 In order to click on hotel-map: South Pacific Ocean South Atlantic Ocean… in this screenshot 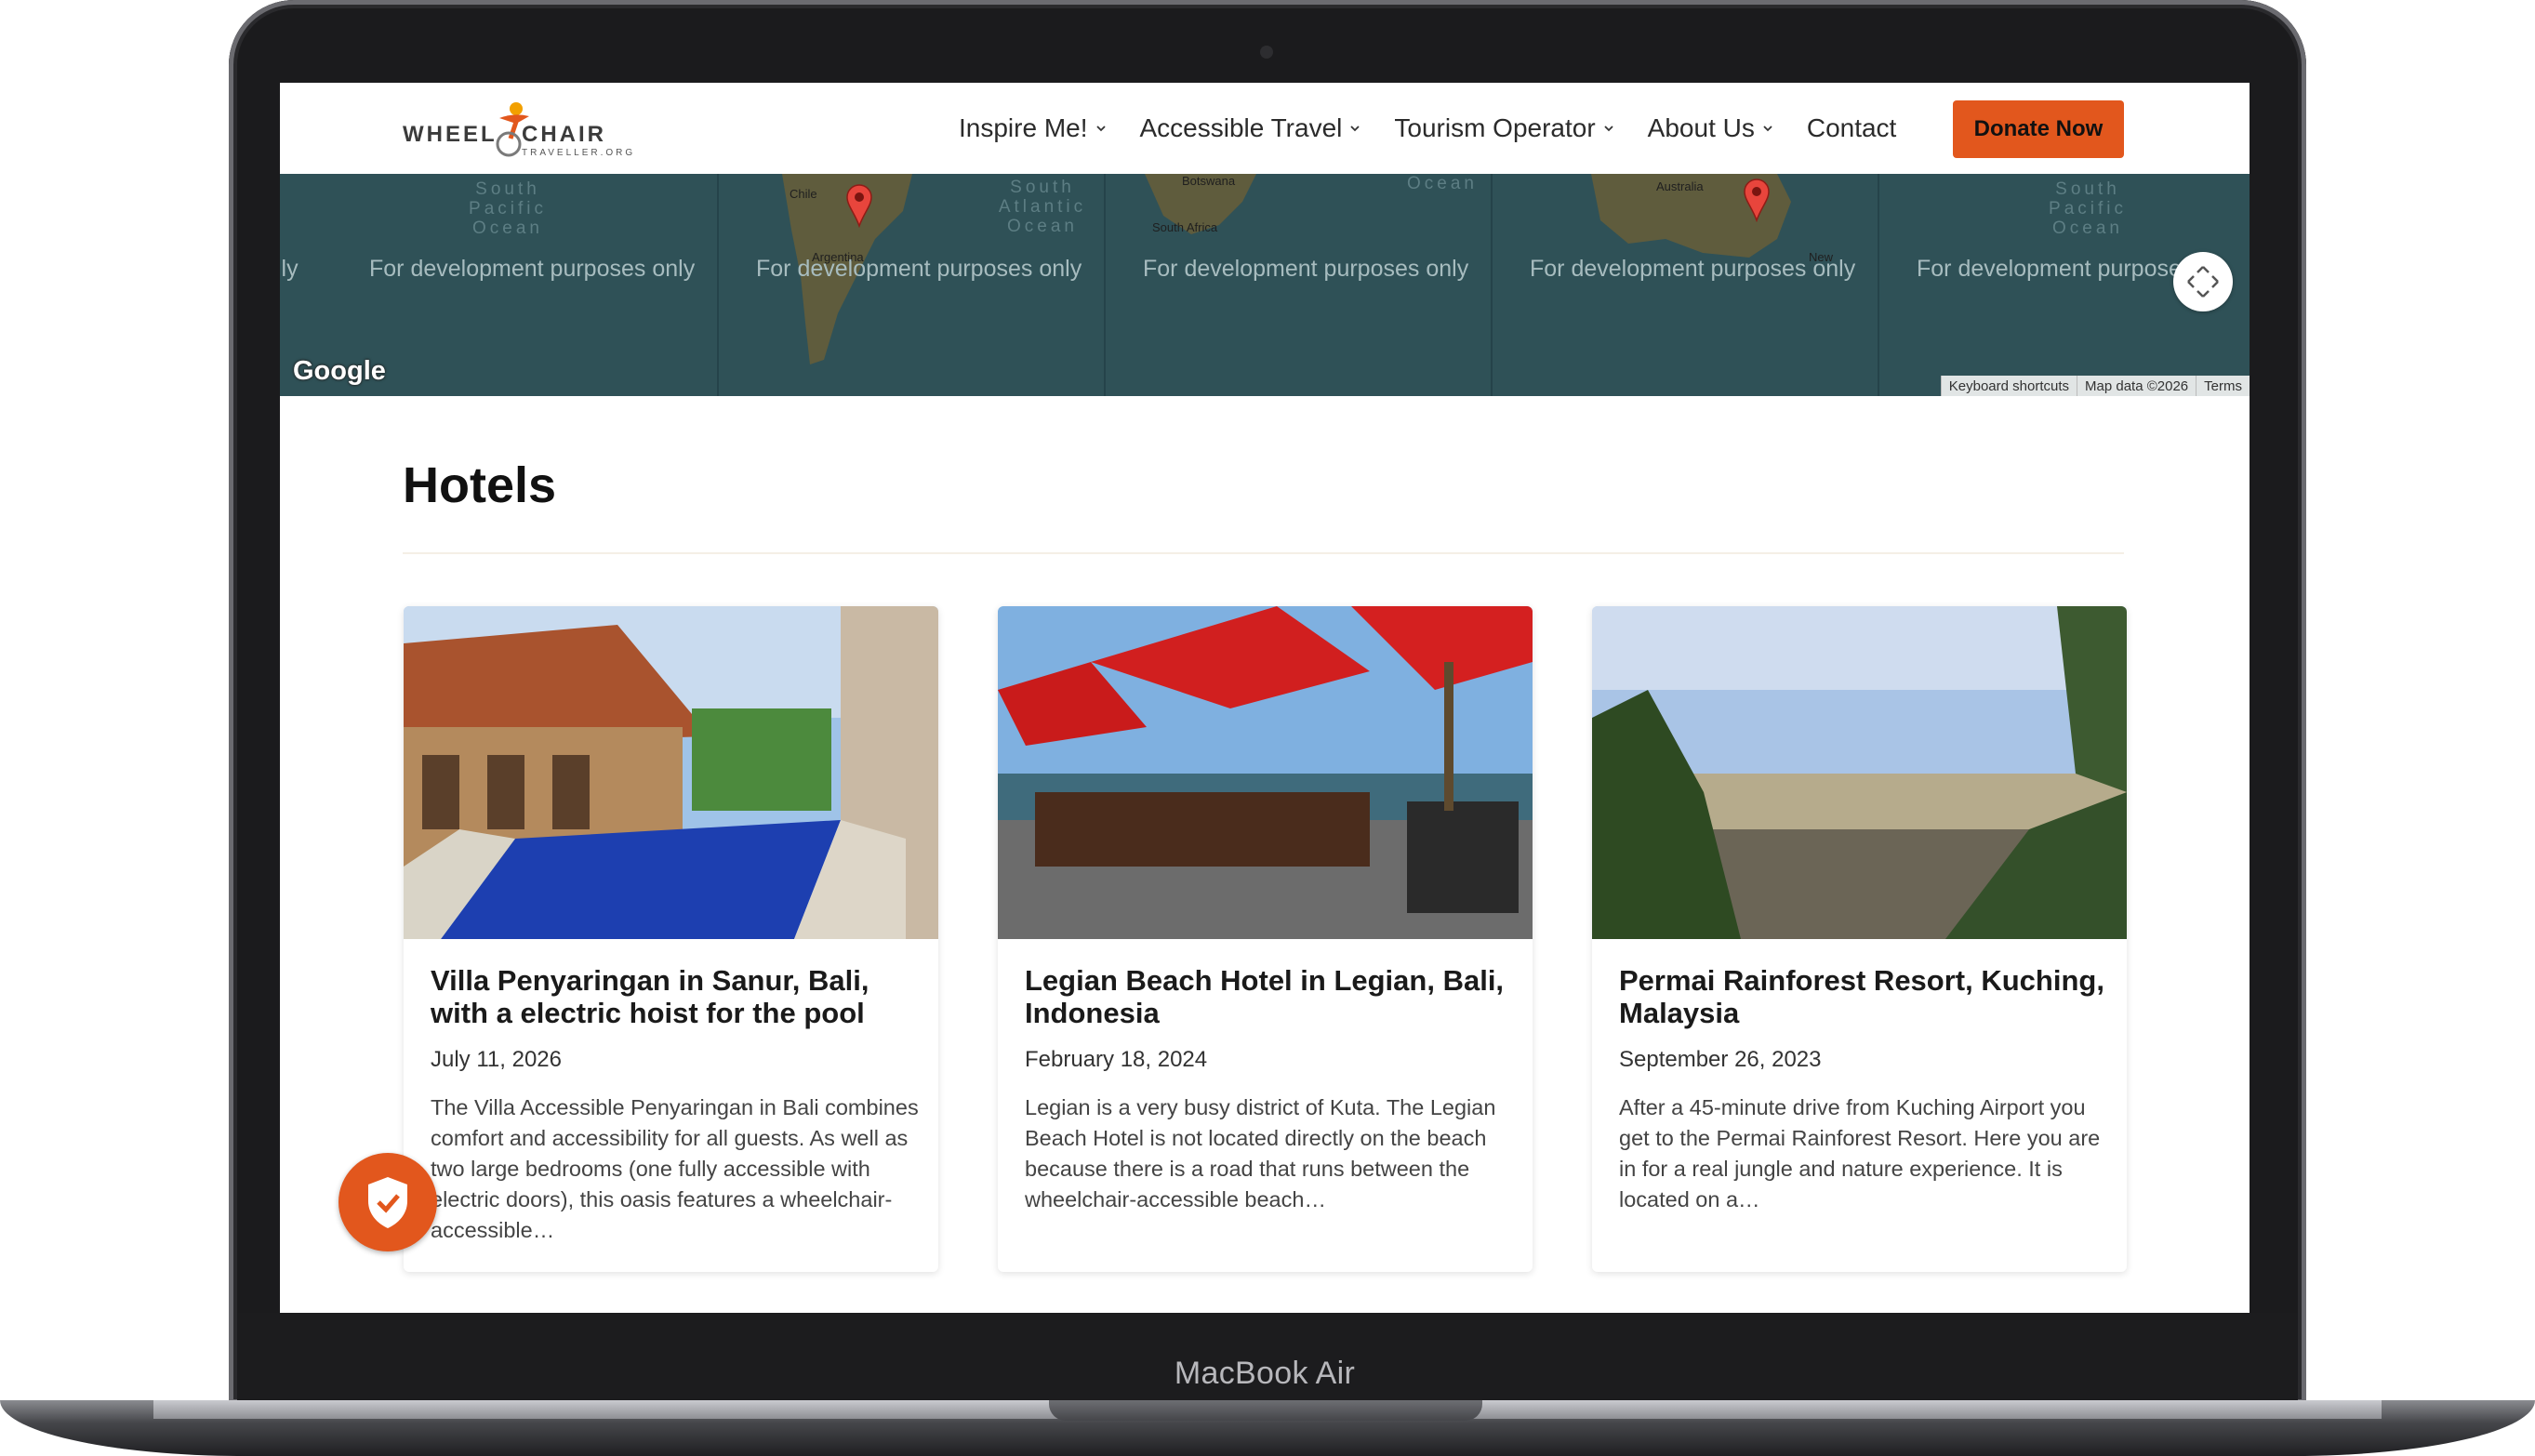, I will do `click(1265, 285)`.